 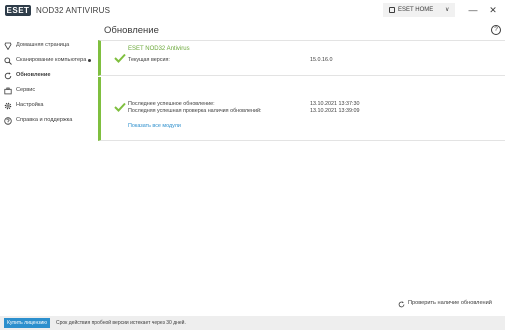 I want to click on sidebar-item-label: Сервис, so click(x=26, y=90).